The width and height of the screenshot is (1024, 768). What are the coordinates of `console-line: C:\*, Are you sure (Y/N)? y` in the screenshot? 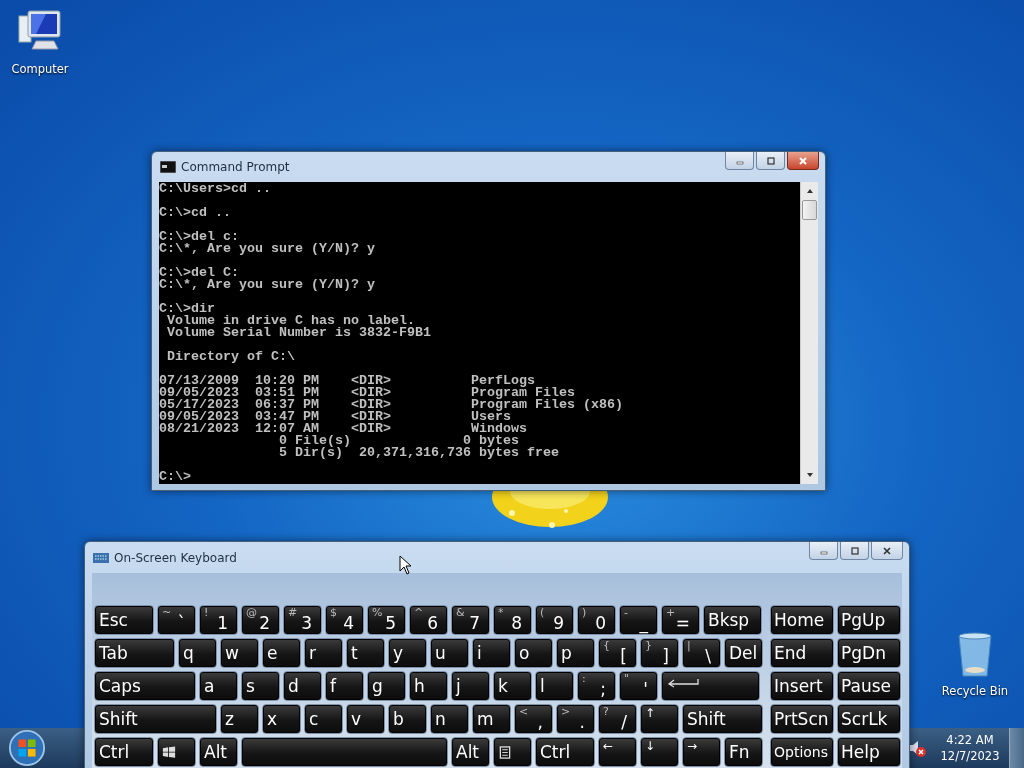 It's located at (267, 285).